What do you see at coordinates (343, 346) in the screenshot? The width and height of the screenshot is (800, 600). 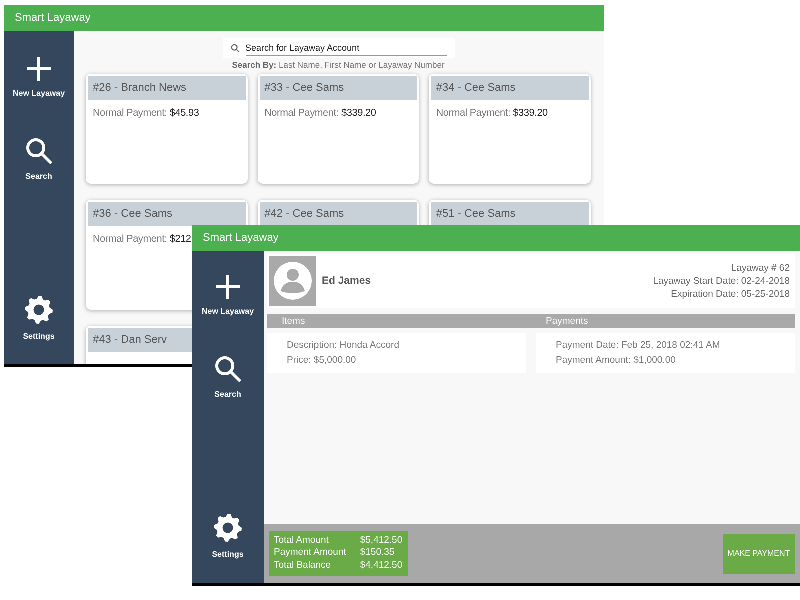 I see `item-description: Description: Honda Accord` at bounding box center [343, 346].